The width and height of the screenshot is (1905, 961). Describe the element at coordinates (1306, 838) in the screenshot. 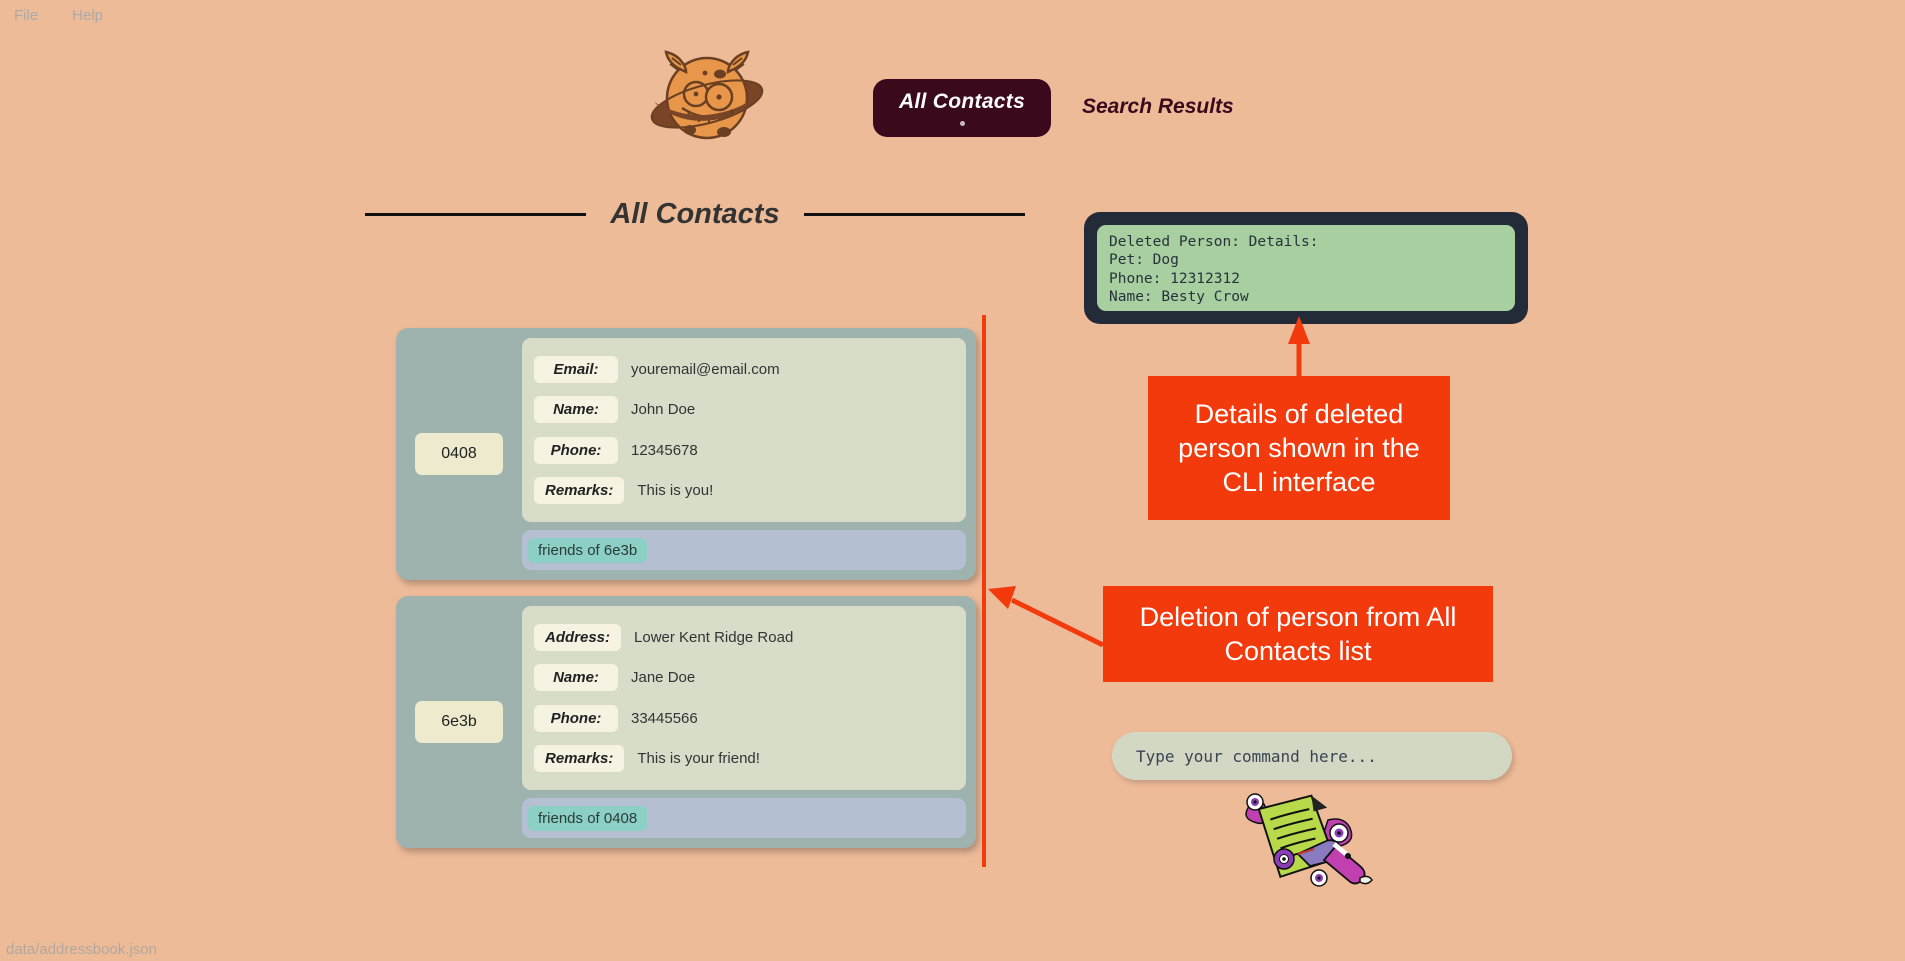

I see `notepad-writing-icon` at that location.